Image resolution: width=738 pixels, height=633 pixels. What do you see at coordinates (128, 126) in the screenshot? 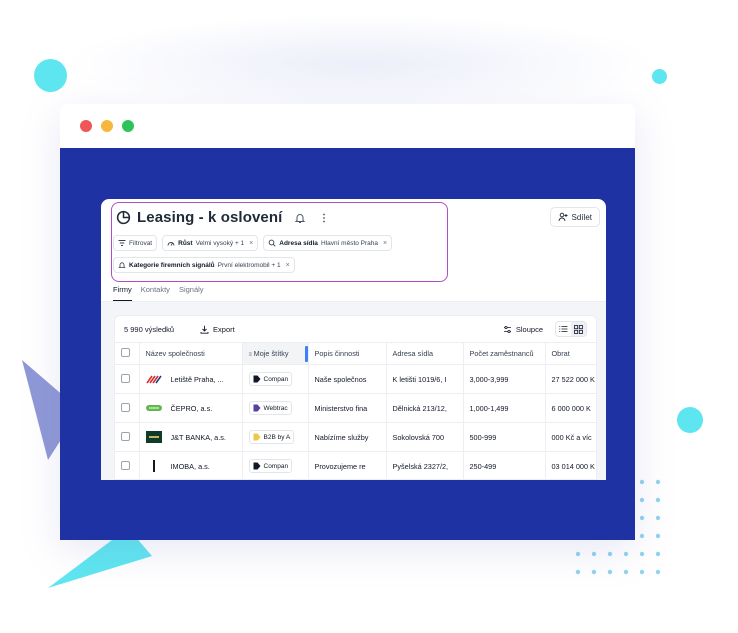
I see `maximize-light-icon` at bounding box center [128, 126].